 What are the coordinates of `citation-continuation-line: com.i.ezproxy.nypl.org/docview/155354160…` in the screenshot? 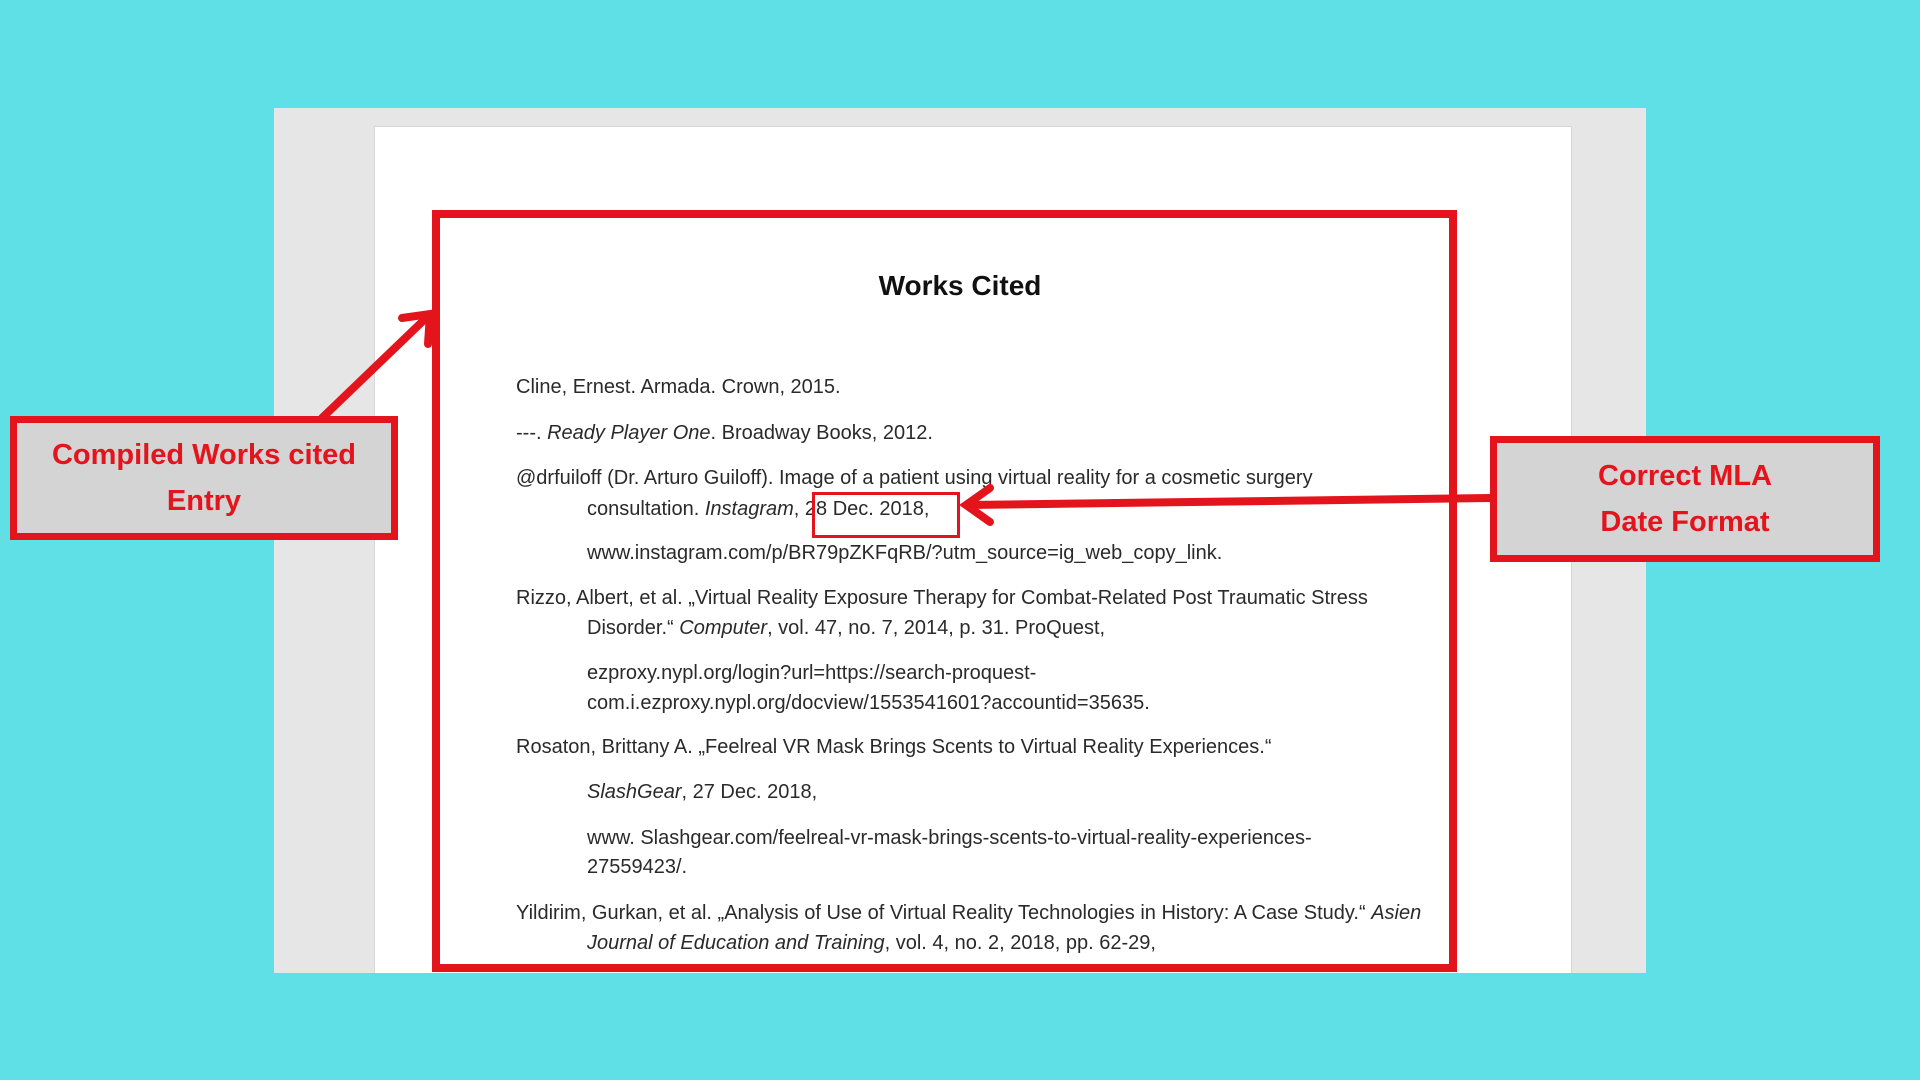 It's located at (868, 703).